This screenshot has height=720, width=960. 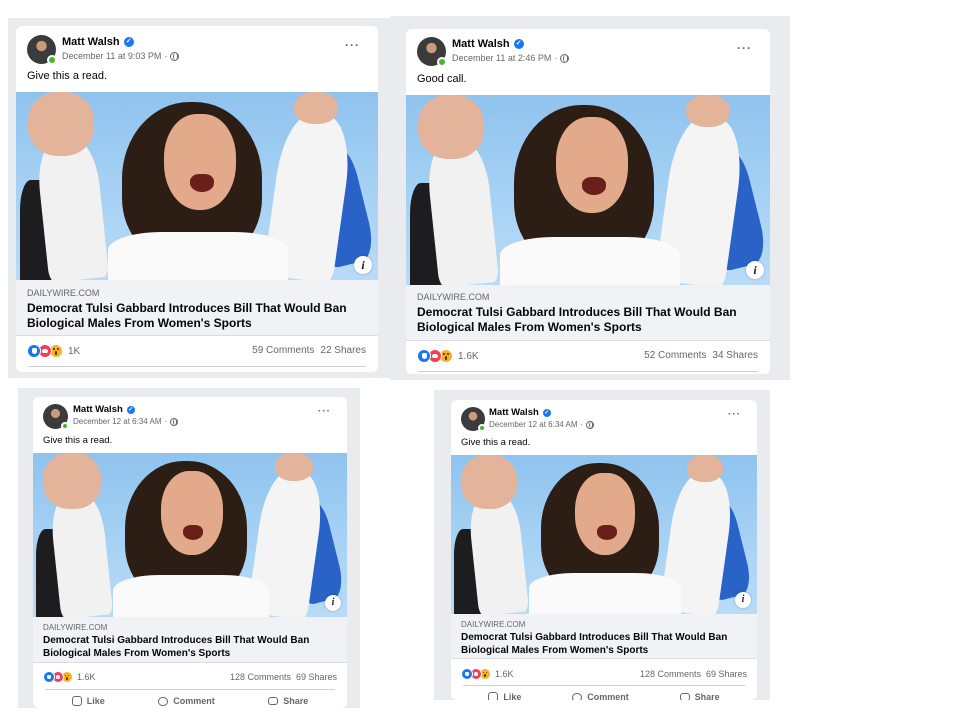 I want to click on engagement-counts: 128 Comments 69 Shares, so click(x=283, y=677).